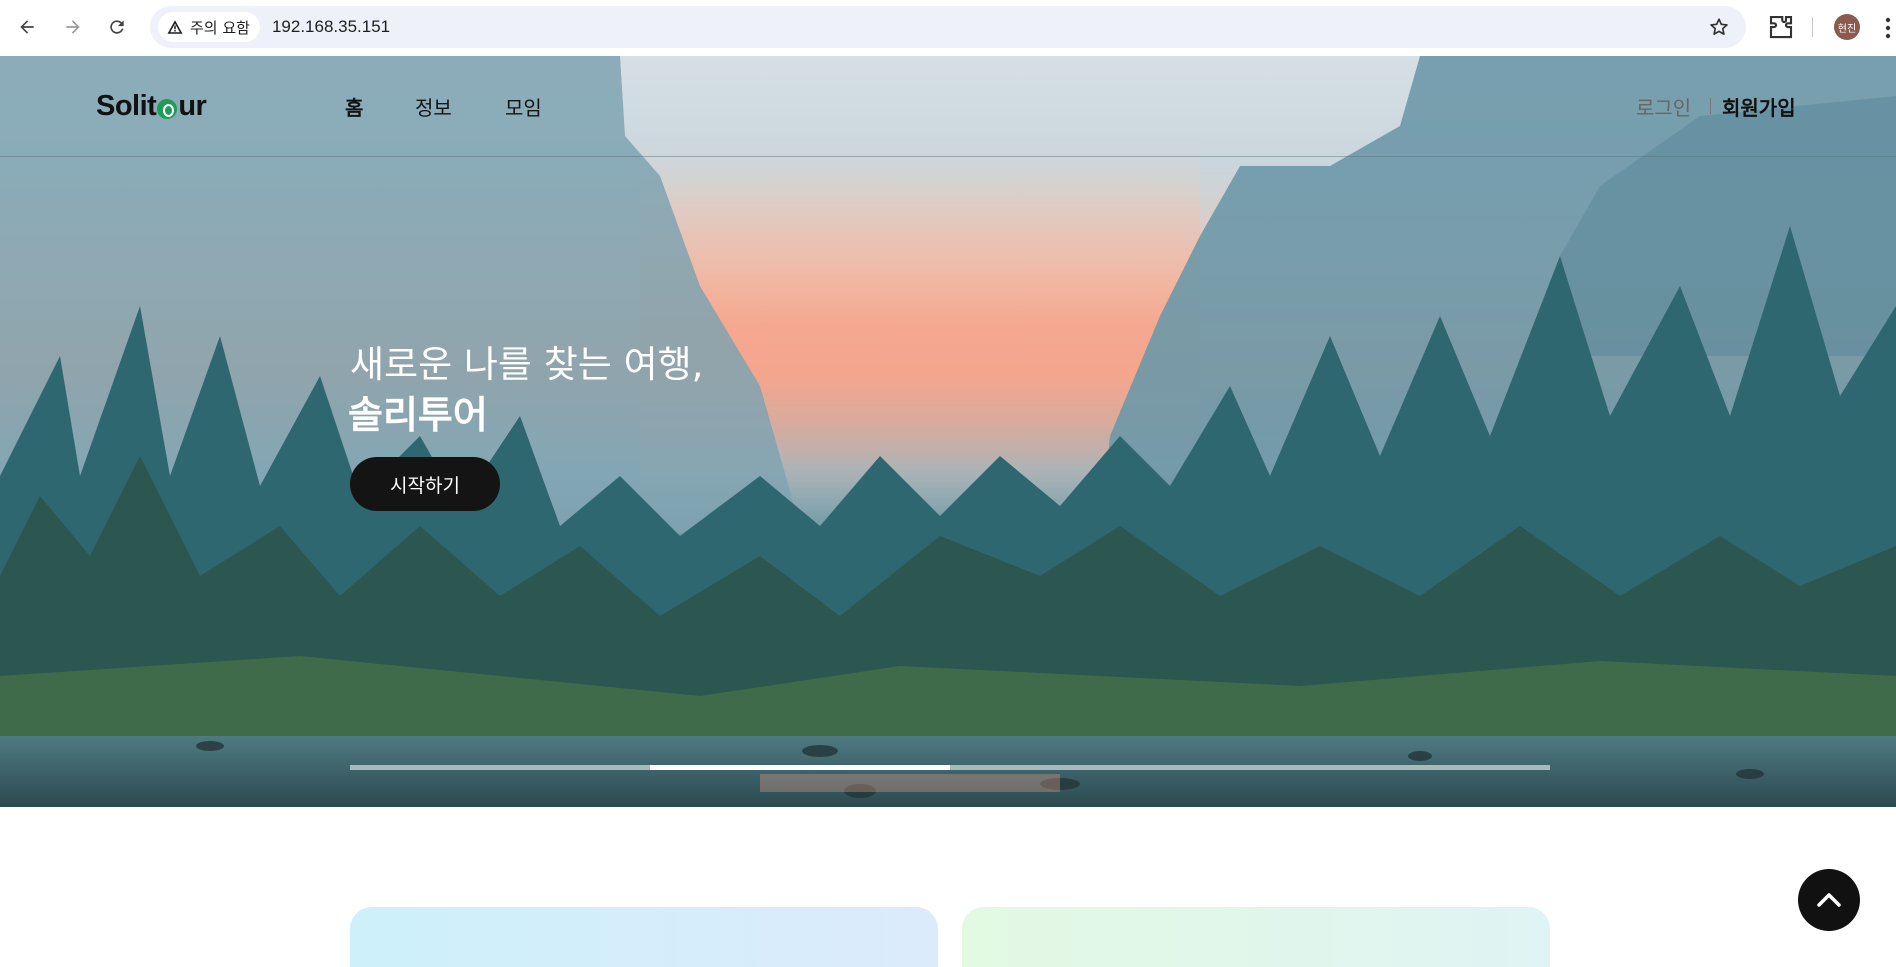  I want to click on feature-card-right, so click(1256, 937).